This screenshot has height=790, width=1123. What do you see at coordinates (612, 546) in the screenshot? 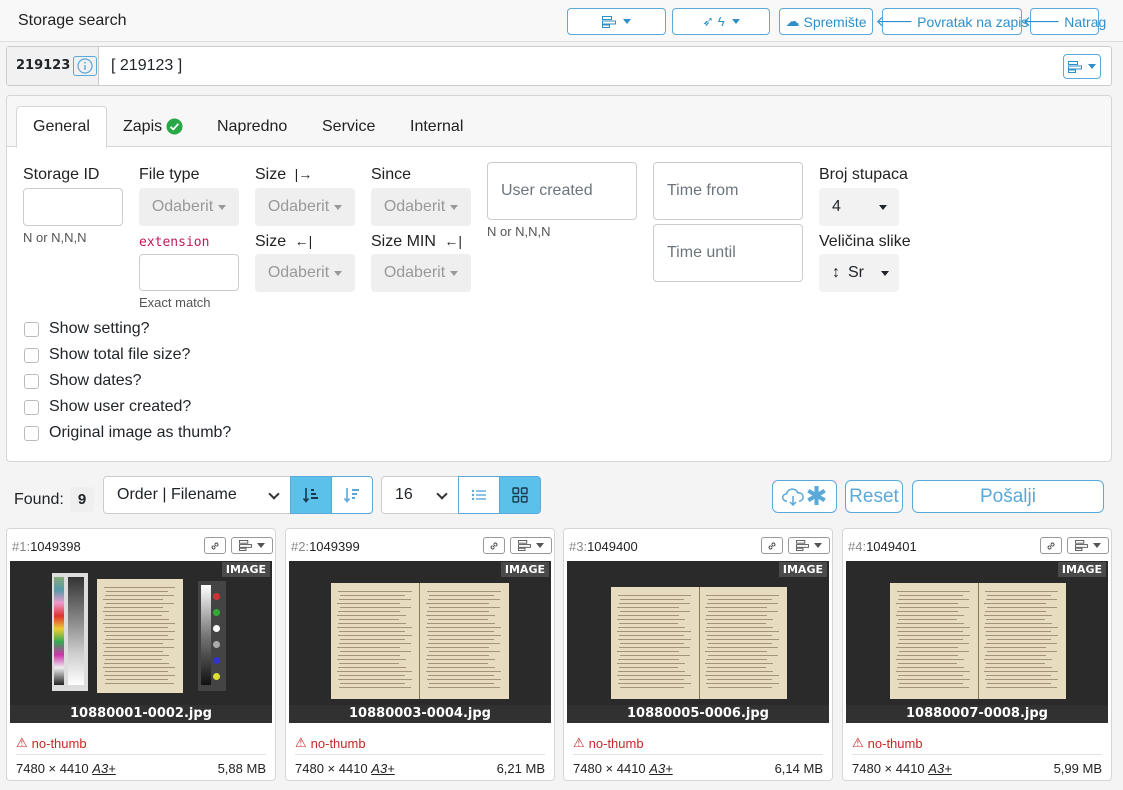
I see `card-id: 1049400` at bounding box center [612, 546].